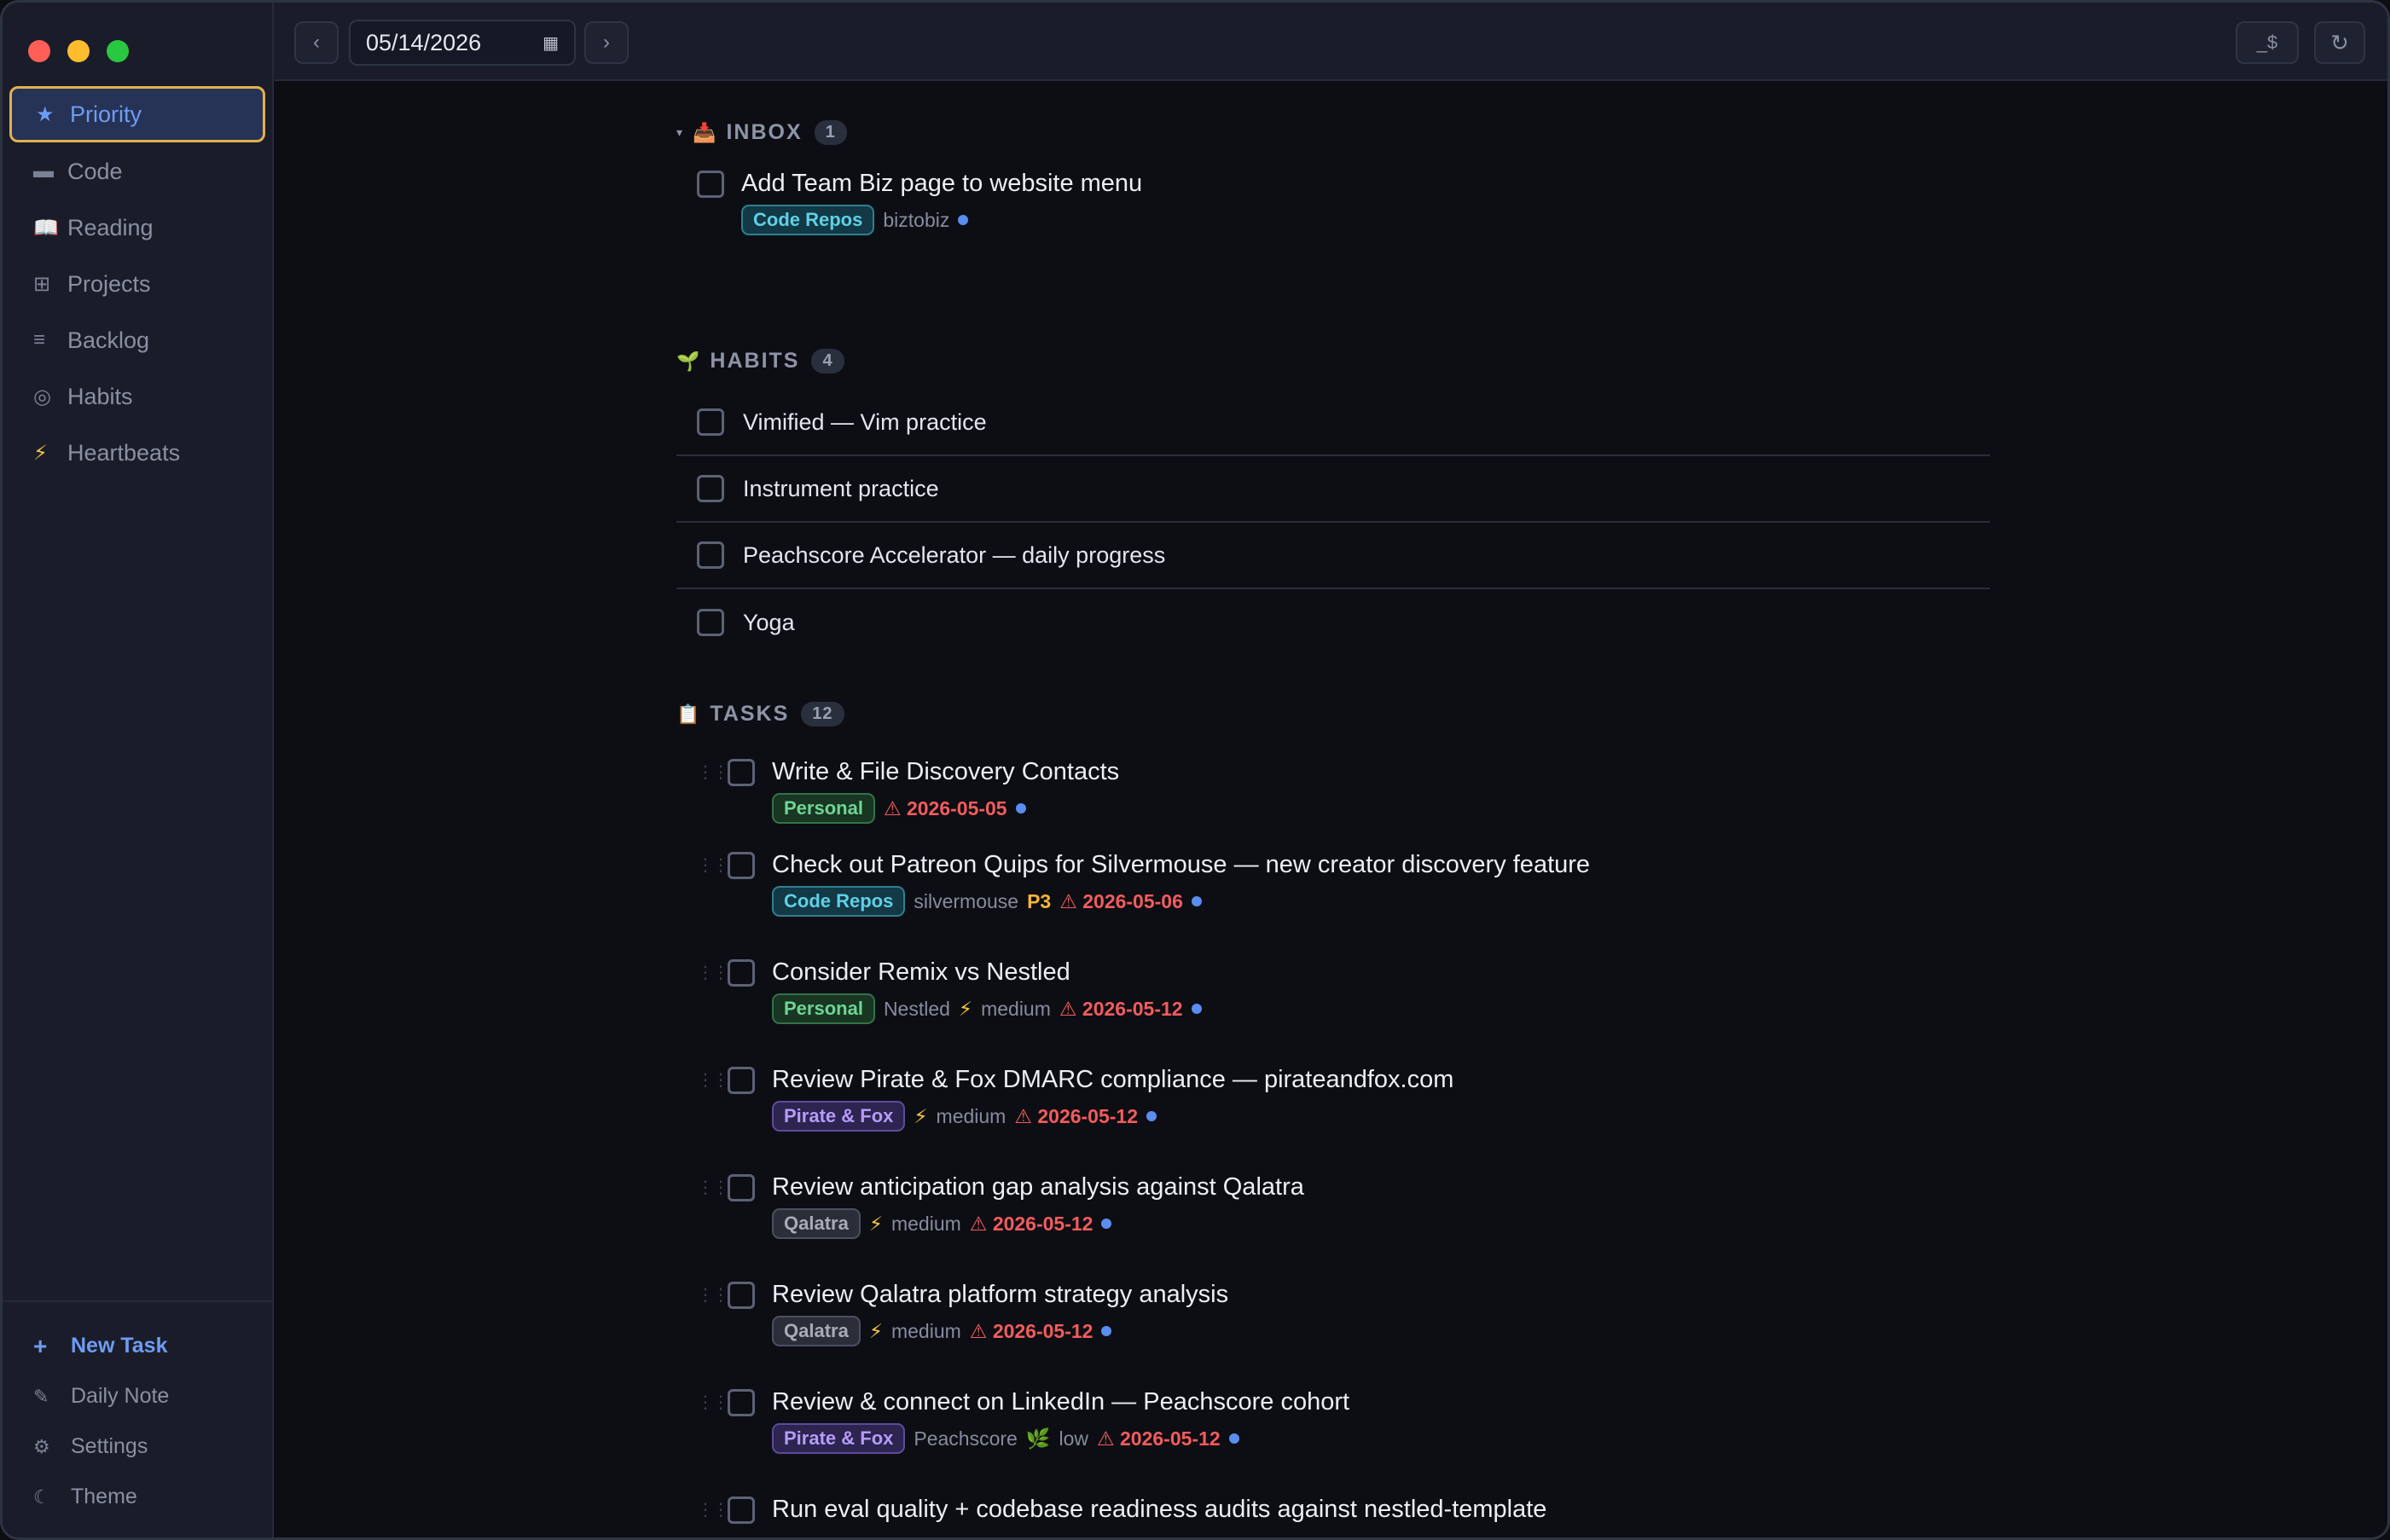  I want to click on habit-title: Yoga, so click(769, 622).